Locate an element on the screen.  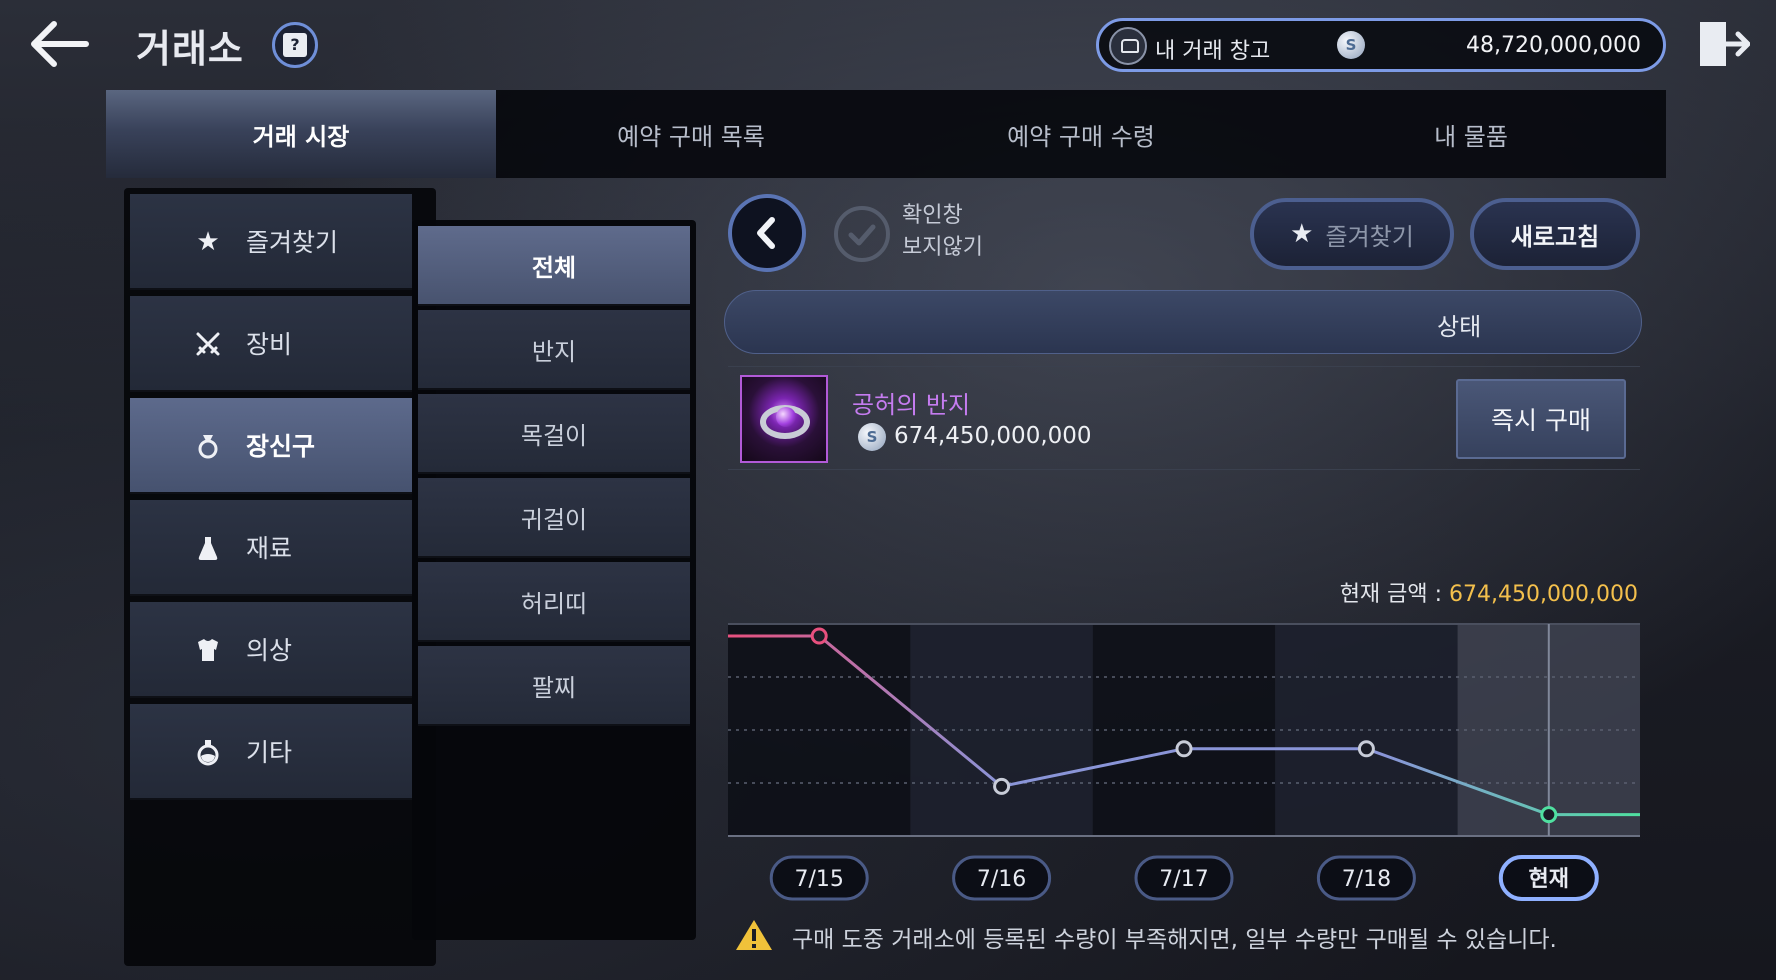
category-label: 즐겨찾기 is located at coordinates (292, 242).